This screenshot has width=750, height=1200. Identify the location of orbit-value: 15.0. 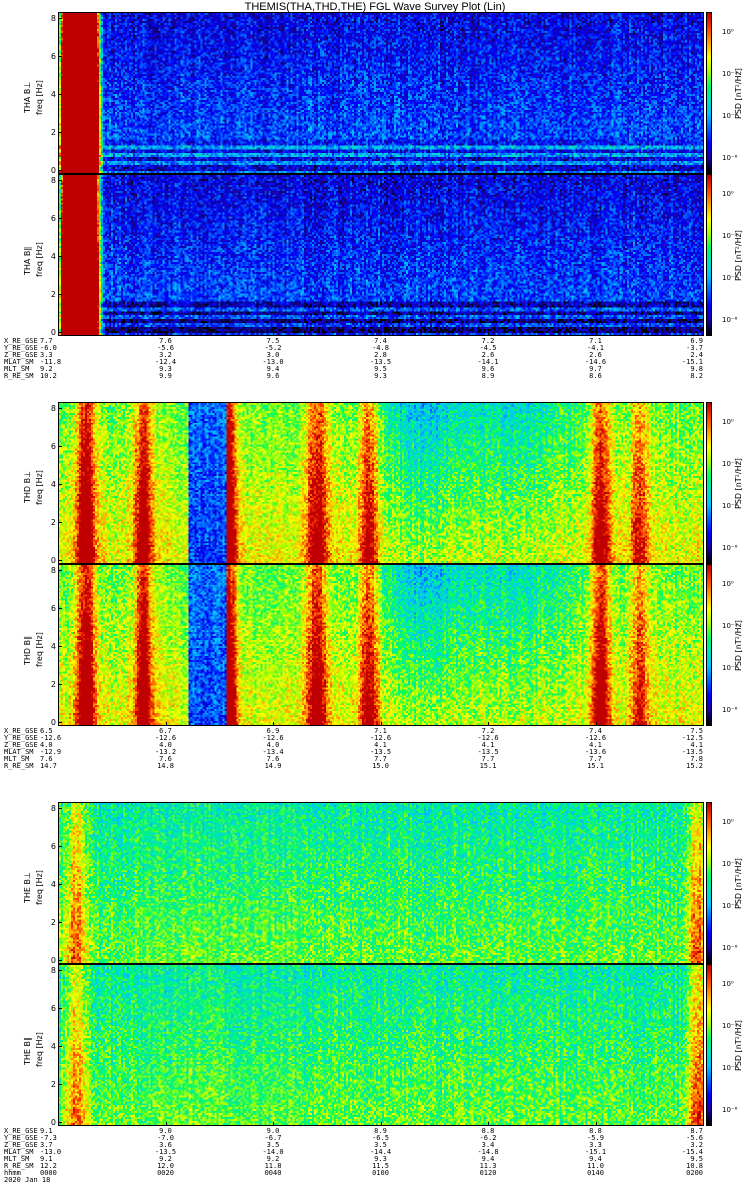
(380, 766).